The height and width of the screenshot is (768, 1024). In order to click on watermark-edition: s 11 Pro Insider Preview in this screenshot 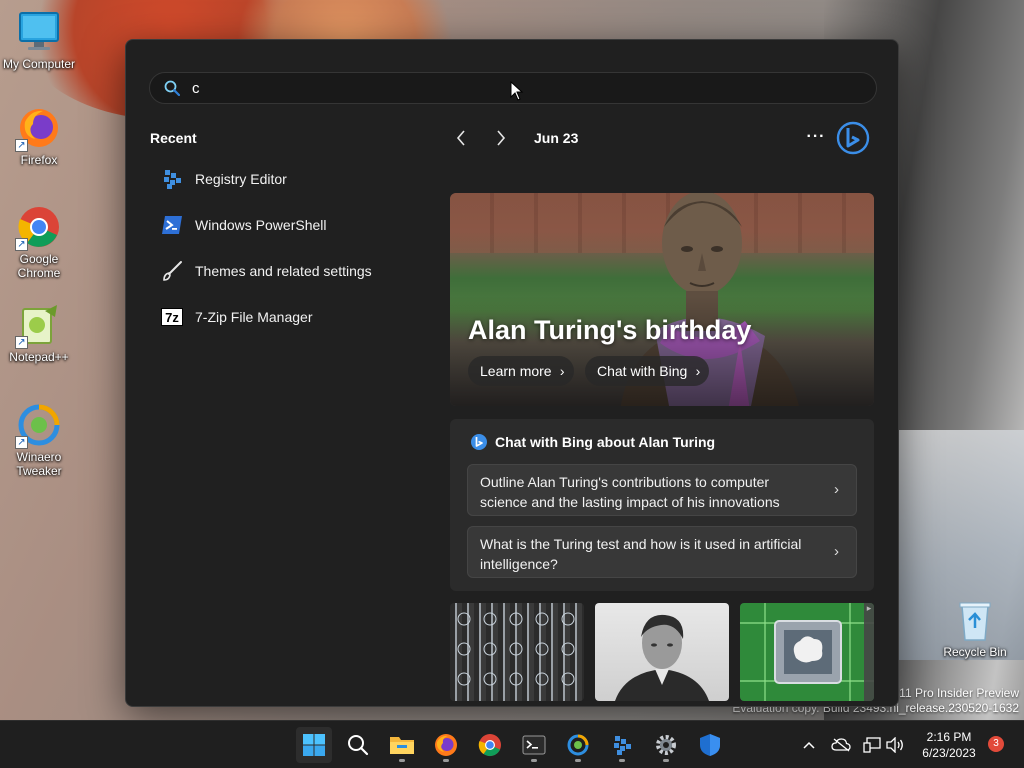, I will do `click(954, 693)`.